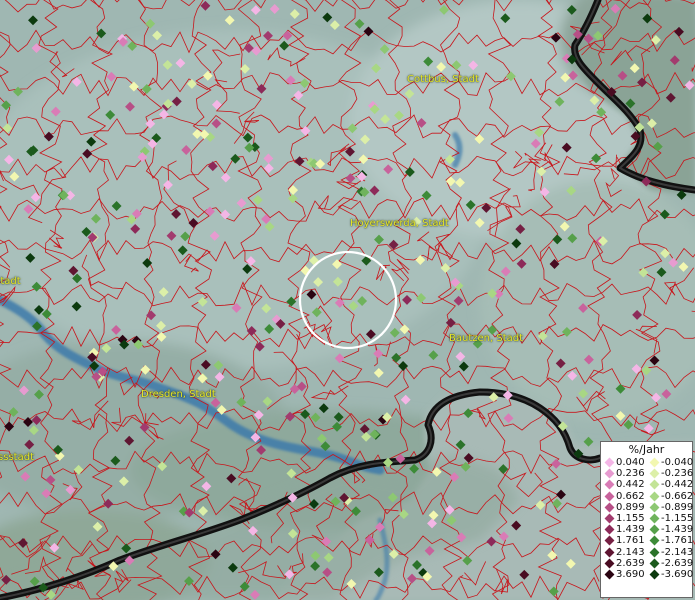  I want to click on legend-entry: 2.143, so click(623, 552).